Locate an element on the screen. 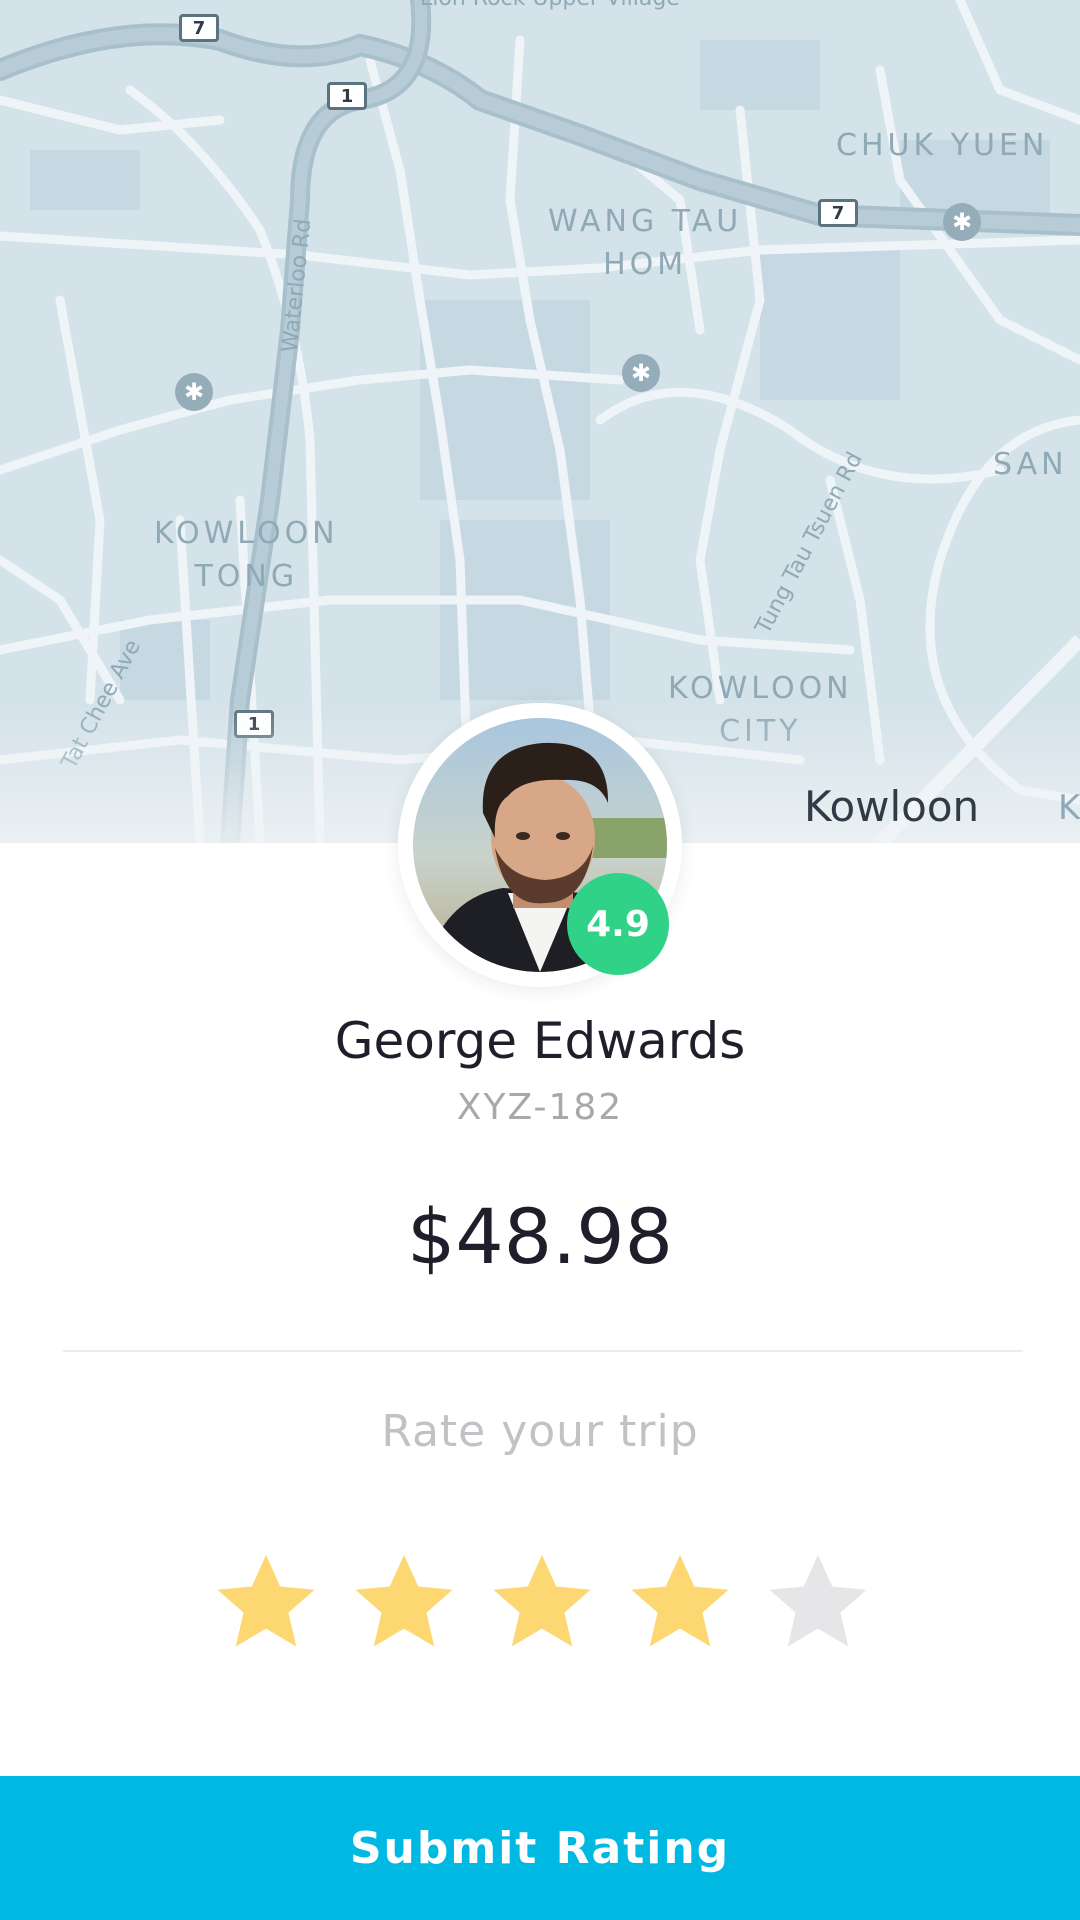  map-label-kowloon-tong: KOWLOON TONG is located at coordinates (246, 555).